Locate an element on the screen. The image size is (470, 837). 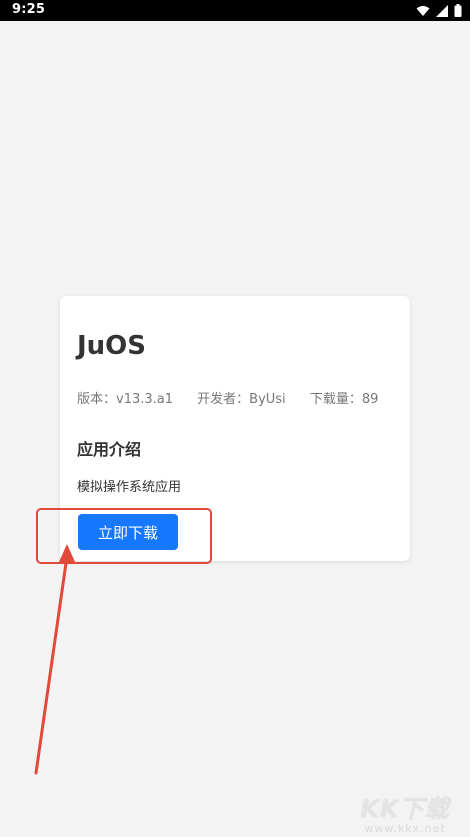
app-meta: 版本：v13.3.a1 开发者：ByUsi 下载量：89 is located at coordinates (227, 397).